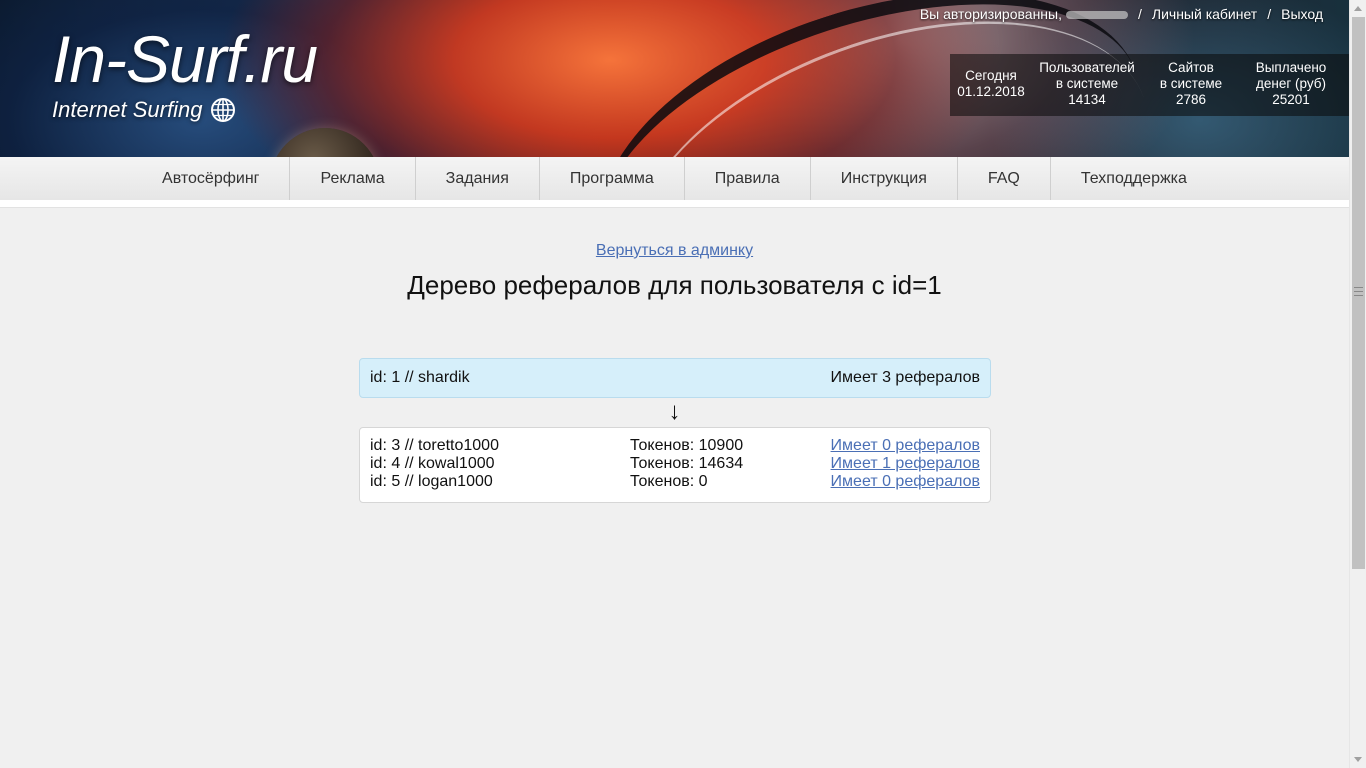 This screenshot has width=1366, height=768. I want to click on scroll-grip-icon, so click(1358, 291).